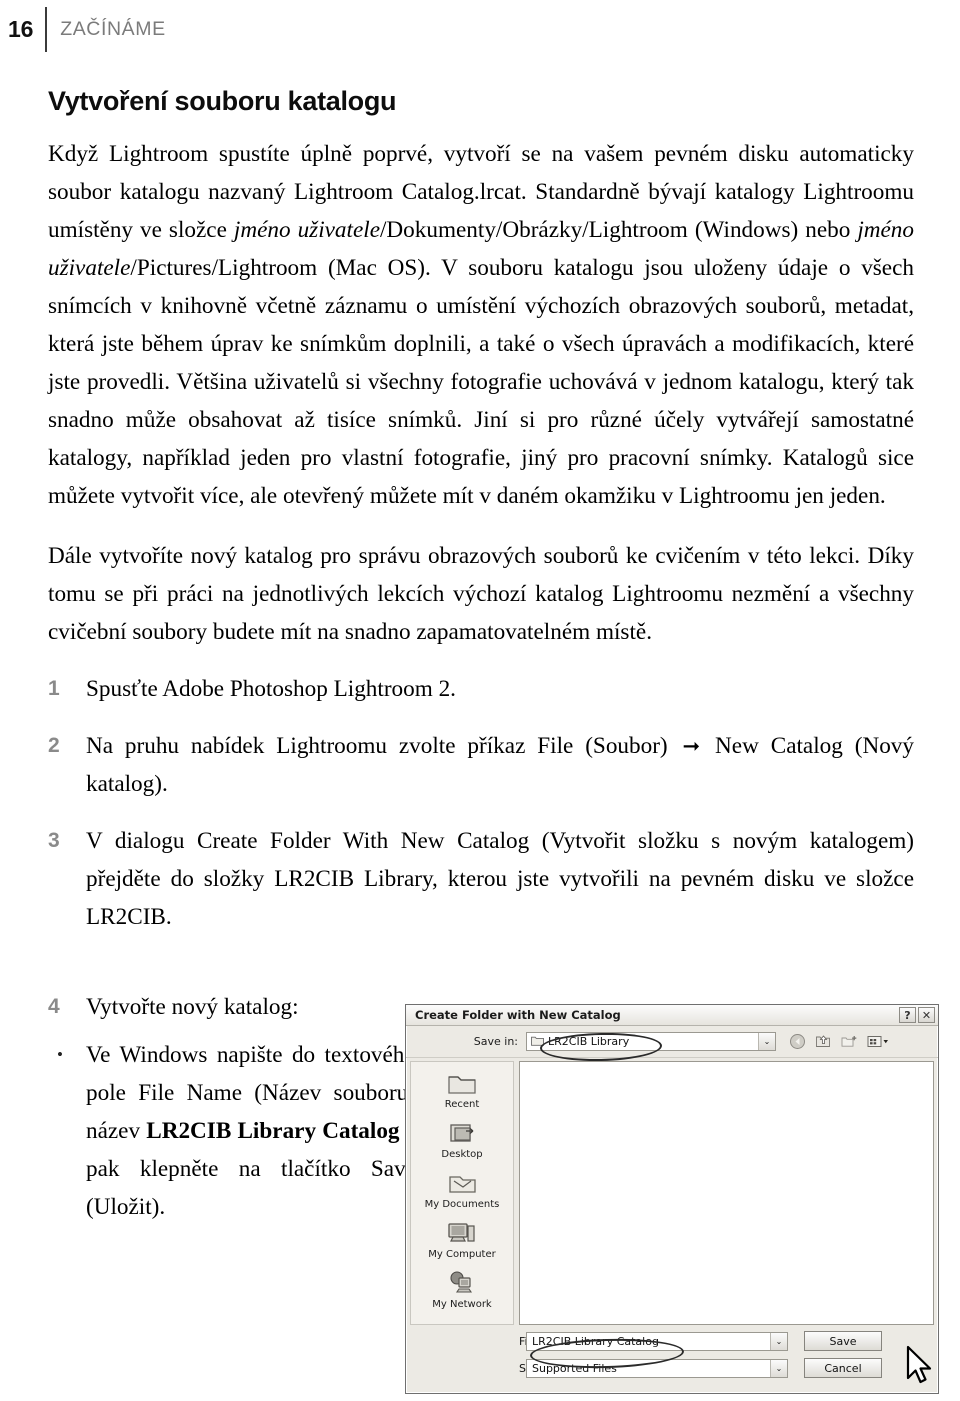 Image resolution: width=960 pixels, height=1401 pixels. What do you see at coordinates (843, 1368) in the screenshot?
I see `cancel-button: Cancel` at bounding box center [843, 1368].